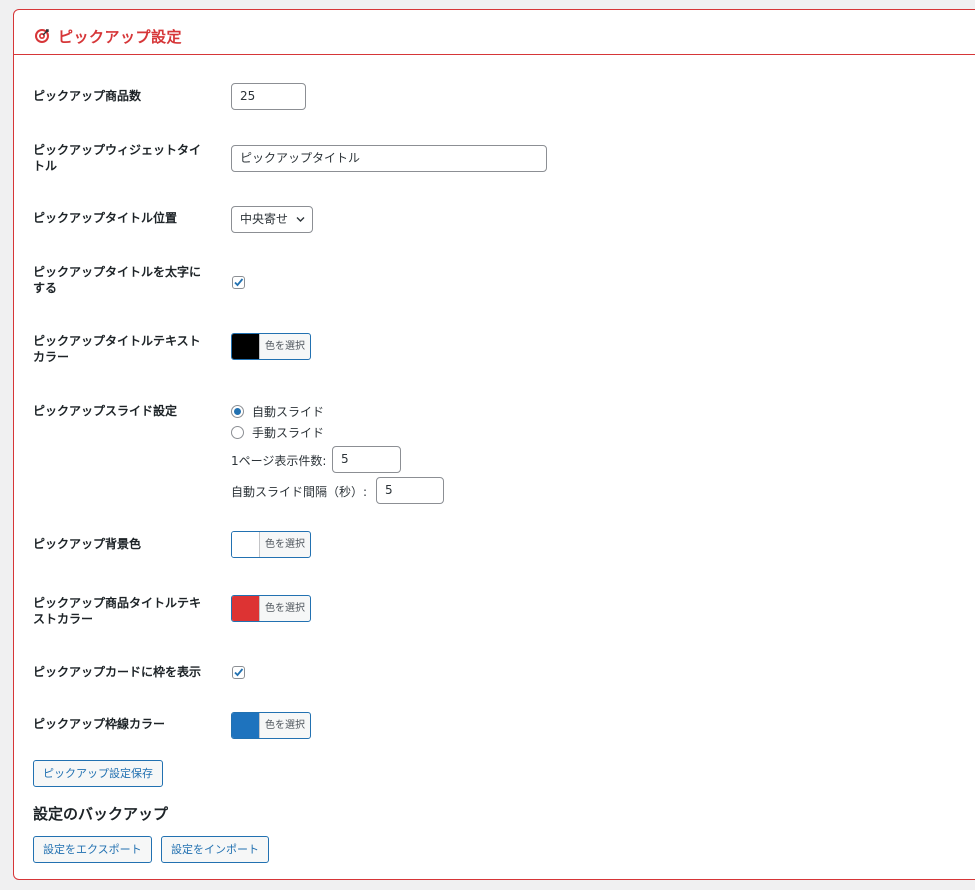 The width and height of the screenshot is (975, 890). What do you see at coordinates (123, 611) in the screenshot?
I see `product-title-color-label: ピックアップ商品タイトルテキ ストカラー` at bounding box center [123, 611].